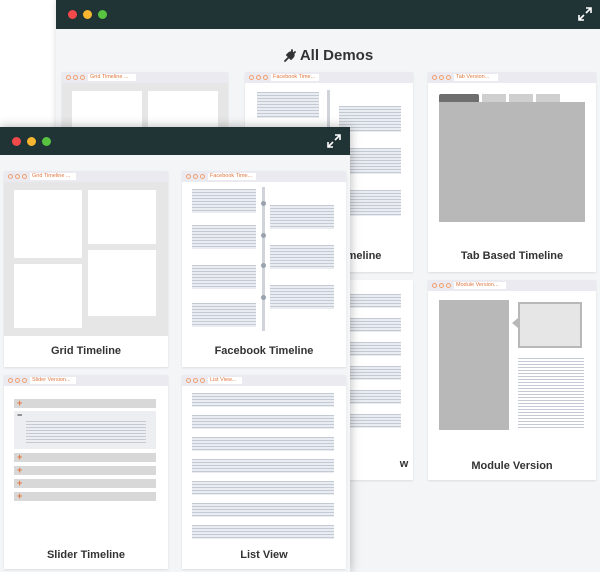  What do you see at coordinates (328, 14) in the screenshot?
I see `back-window-titlebar` at bounding box center [328, 14].